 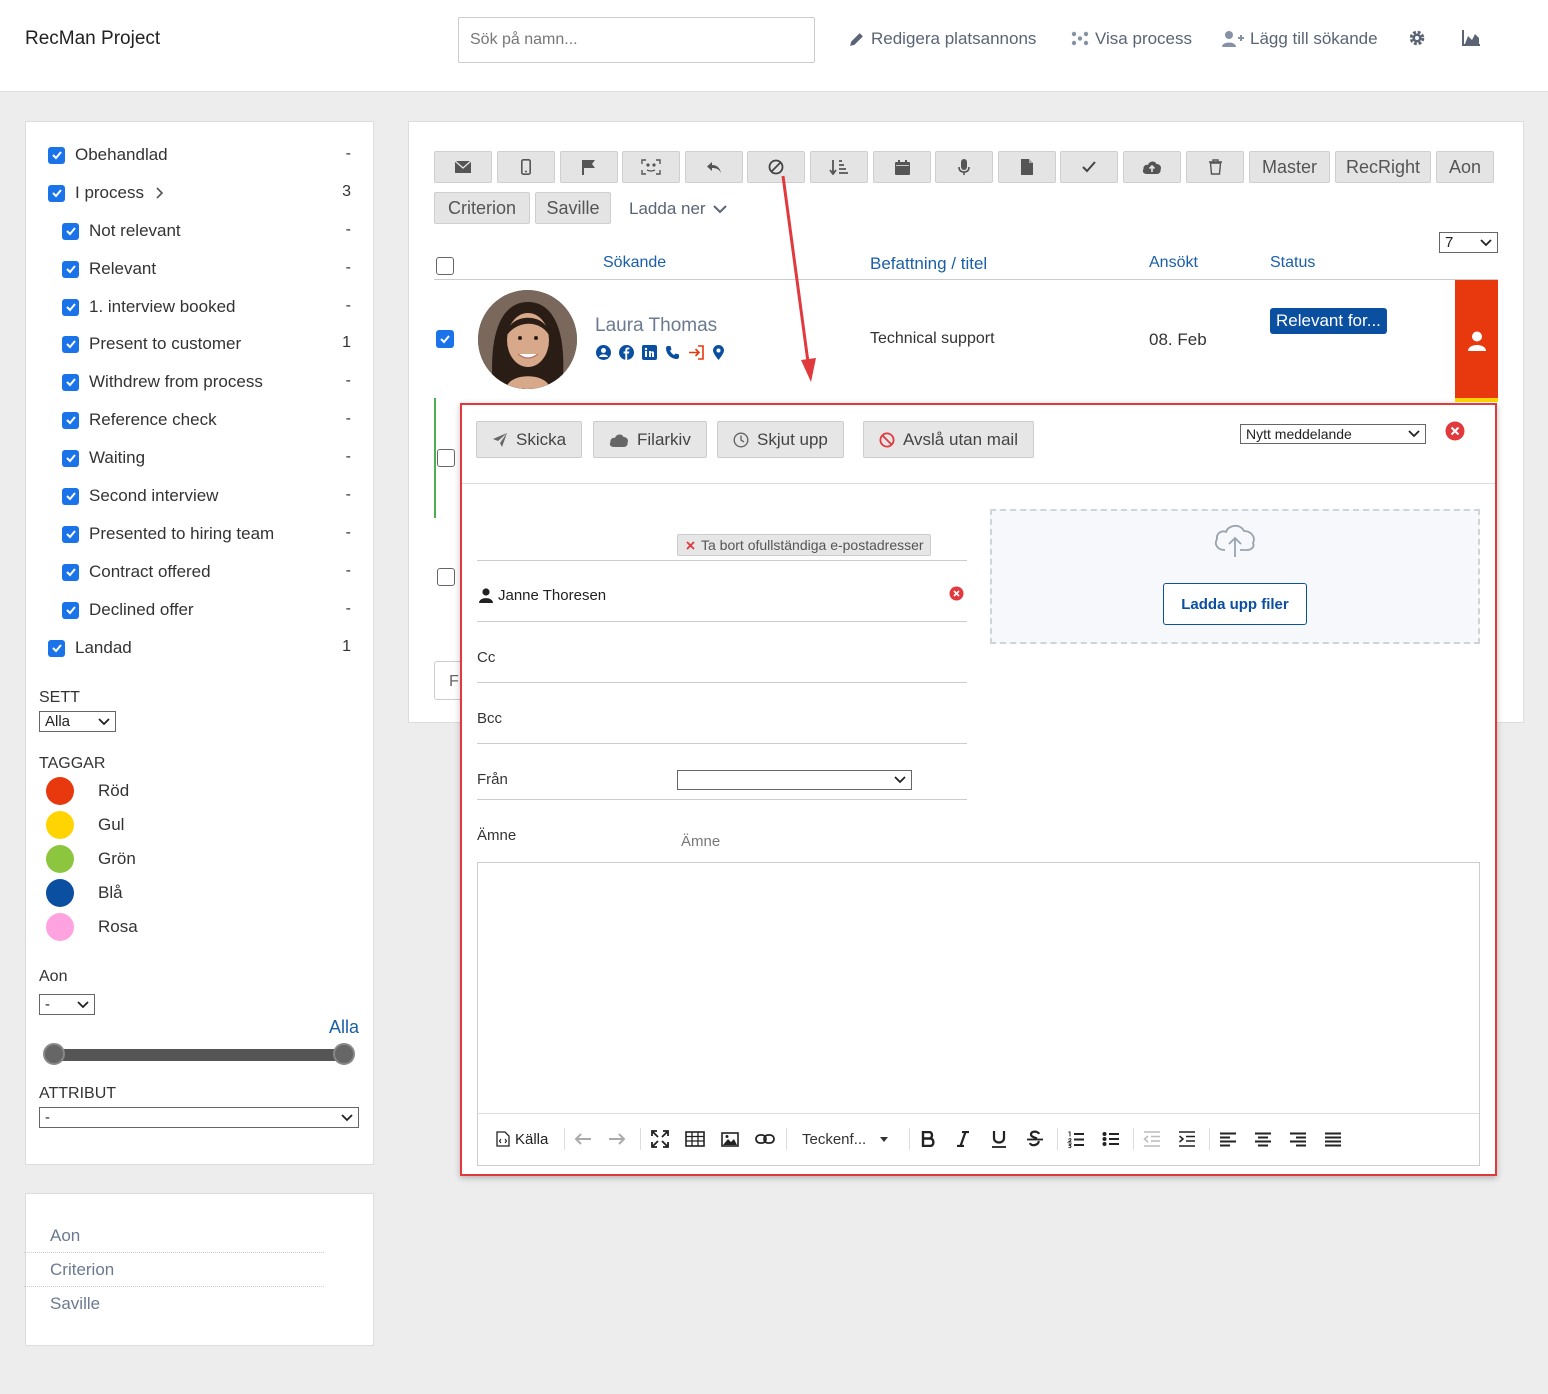 I want to click on bold-button, so click(x=928, y=1139).